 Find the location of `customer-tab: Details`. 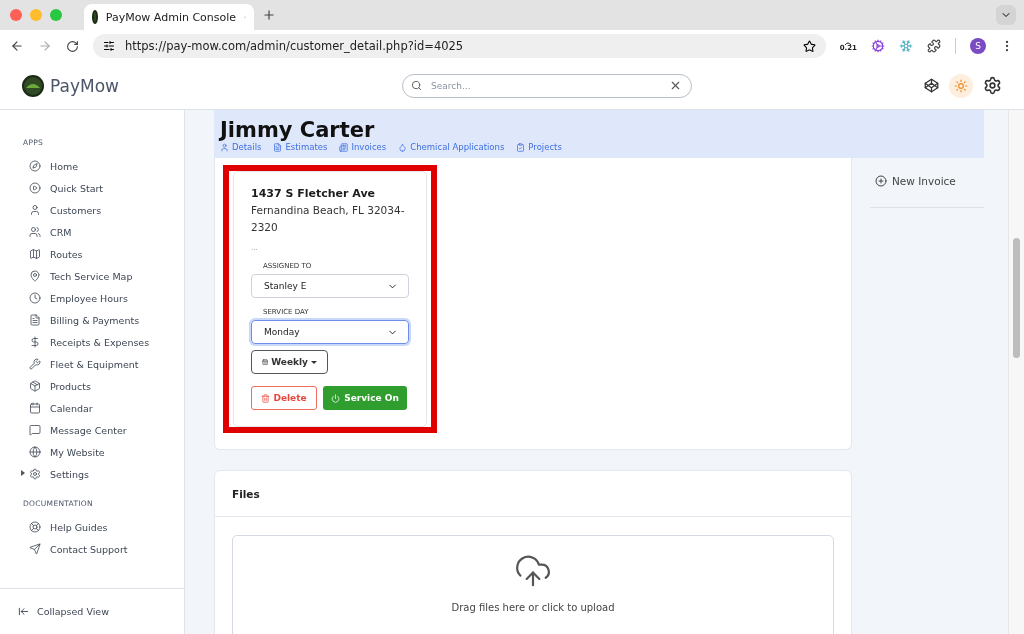

customer-tab: Details is located at coordinates (241, 147).